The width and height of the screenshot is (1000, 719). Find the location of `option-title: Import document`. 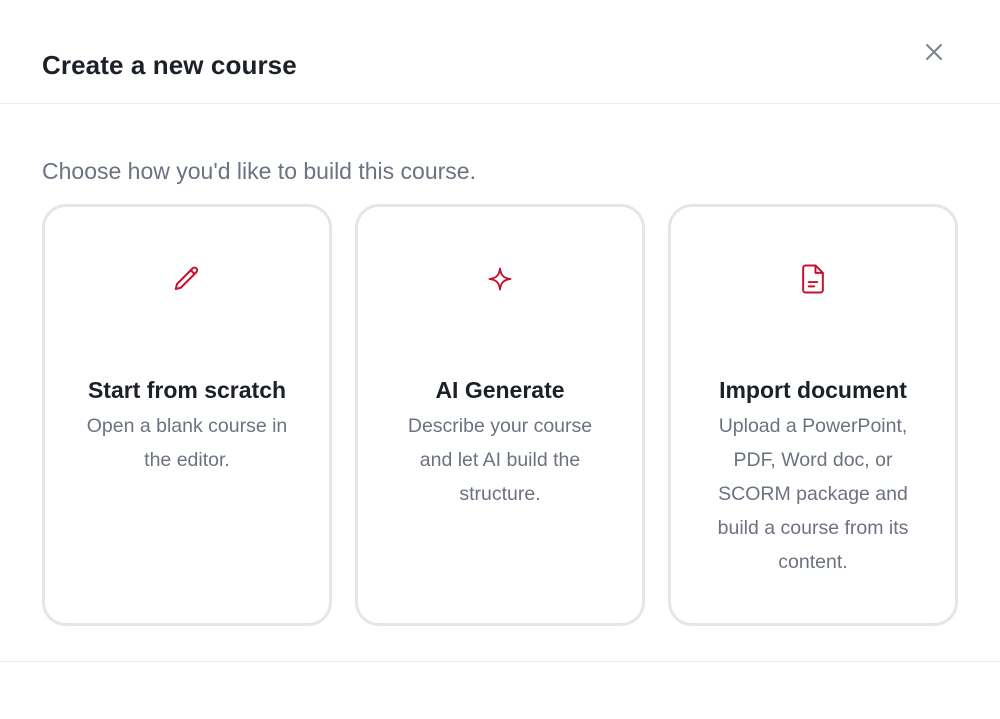

option-title: Import document is located at coordinates (813, 390).